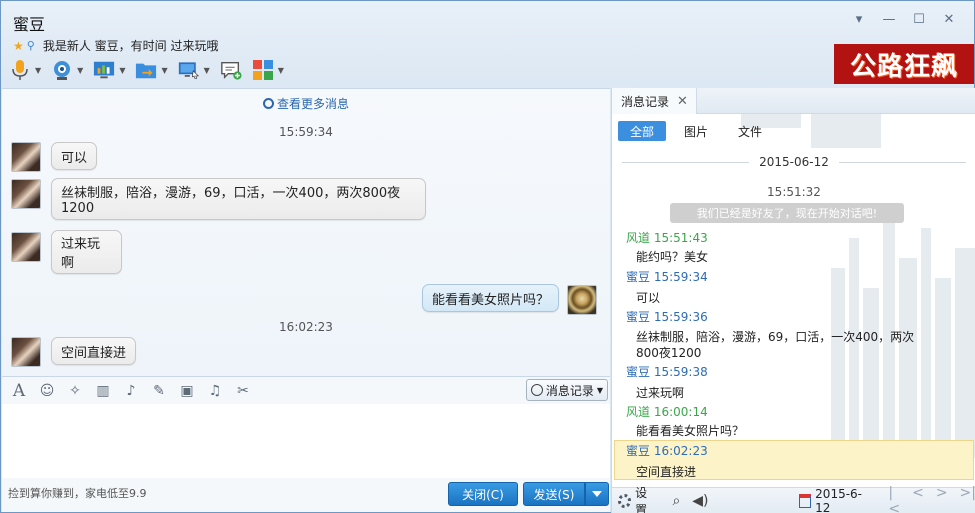 The image size is (975, 513). What do you see at coordinates (625, 500) in the screenshot?
I see `gear-icon` at bounding box center [625, 500].